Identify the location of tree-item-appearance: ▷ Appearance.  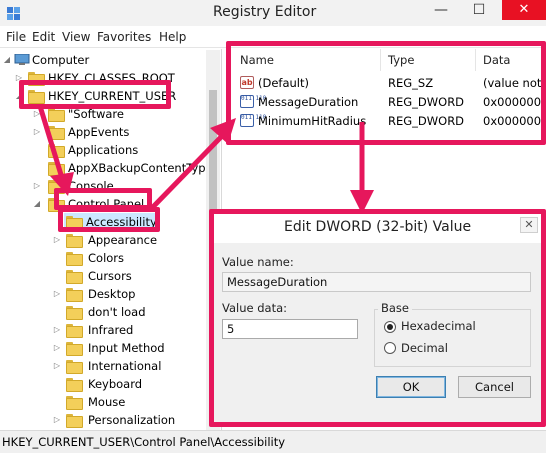
(103, 240).